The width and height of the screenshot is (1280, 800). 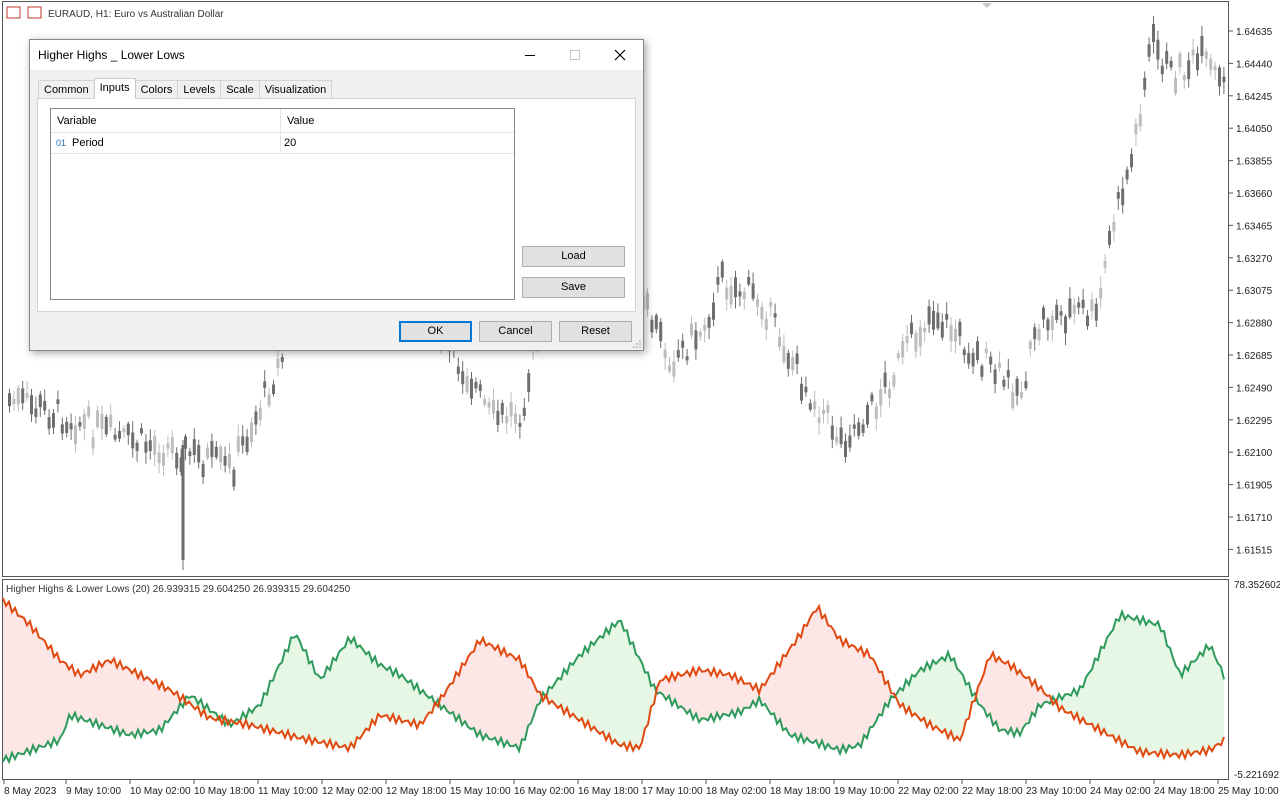 What do you see at coordinates (530, 55) in the screenshot?
I see `minimize-button` at bounding box center [530, 55].